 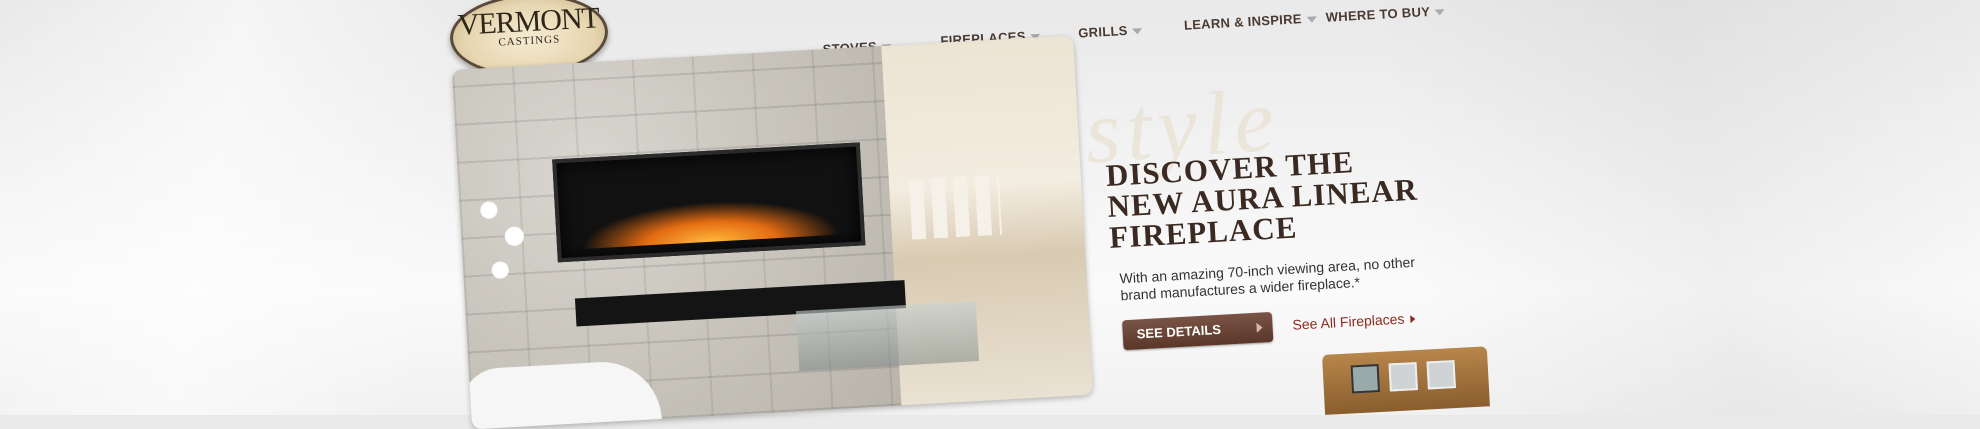 I want to click on nav-item-where-to-buy: WHERE TO BUY, so click(x=1385, y=14).